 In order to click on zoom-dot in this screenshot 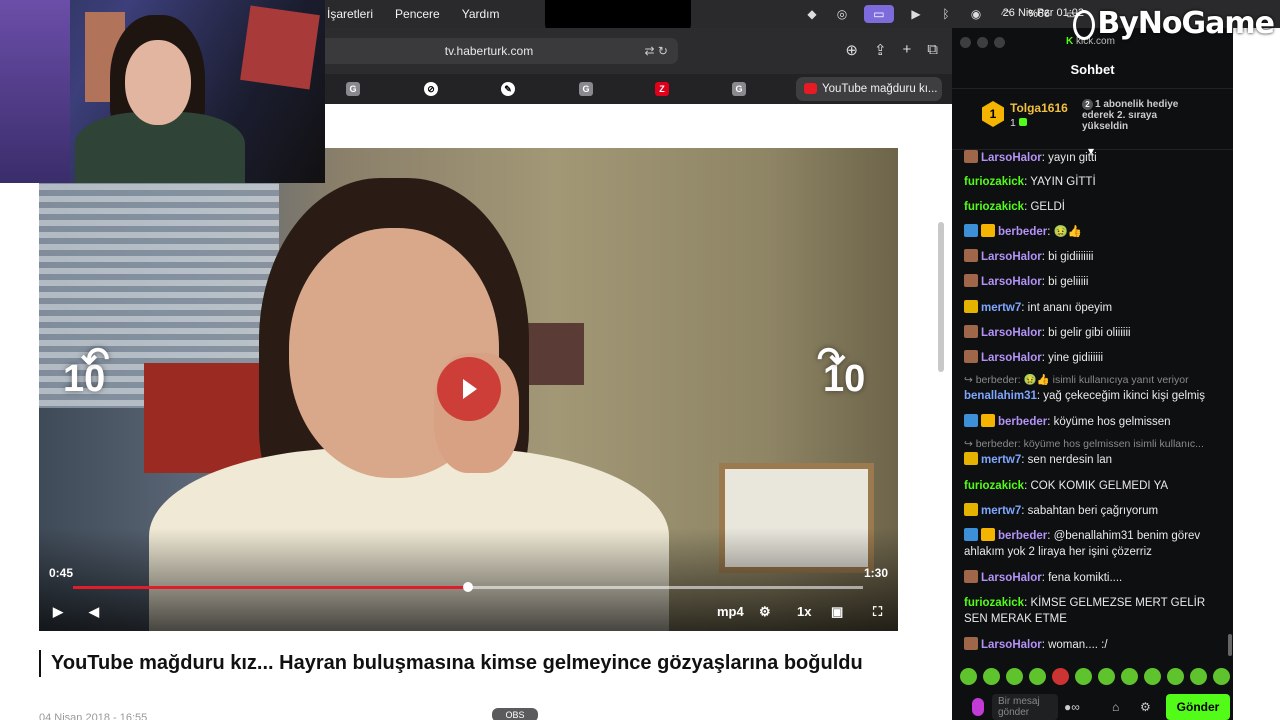, I will do `click(999, 42)`.